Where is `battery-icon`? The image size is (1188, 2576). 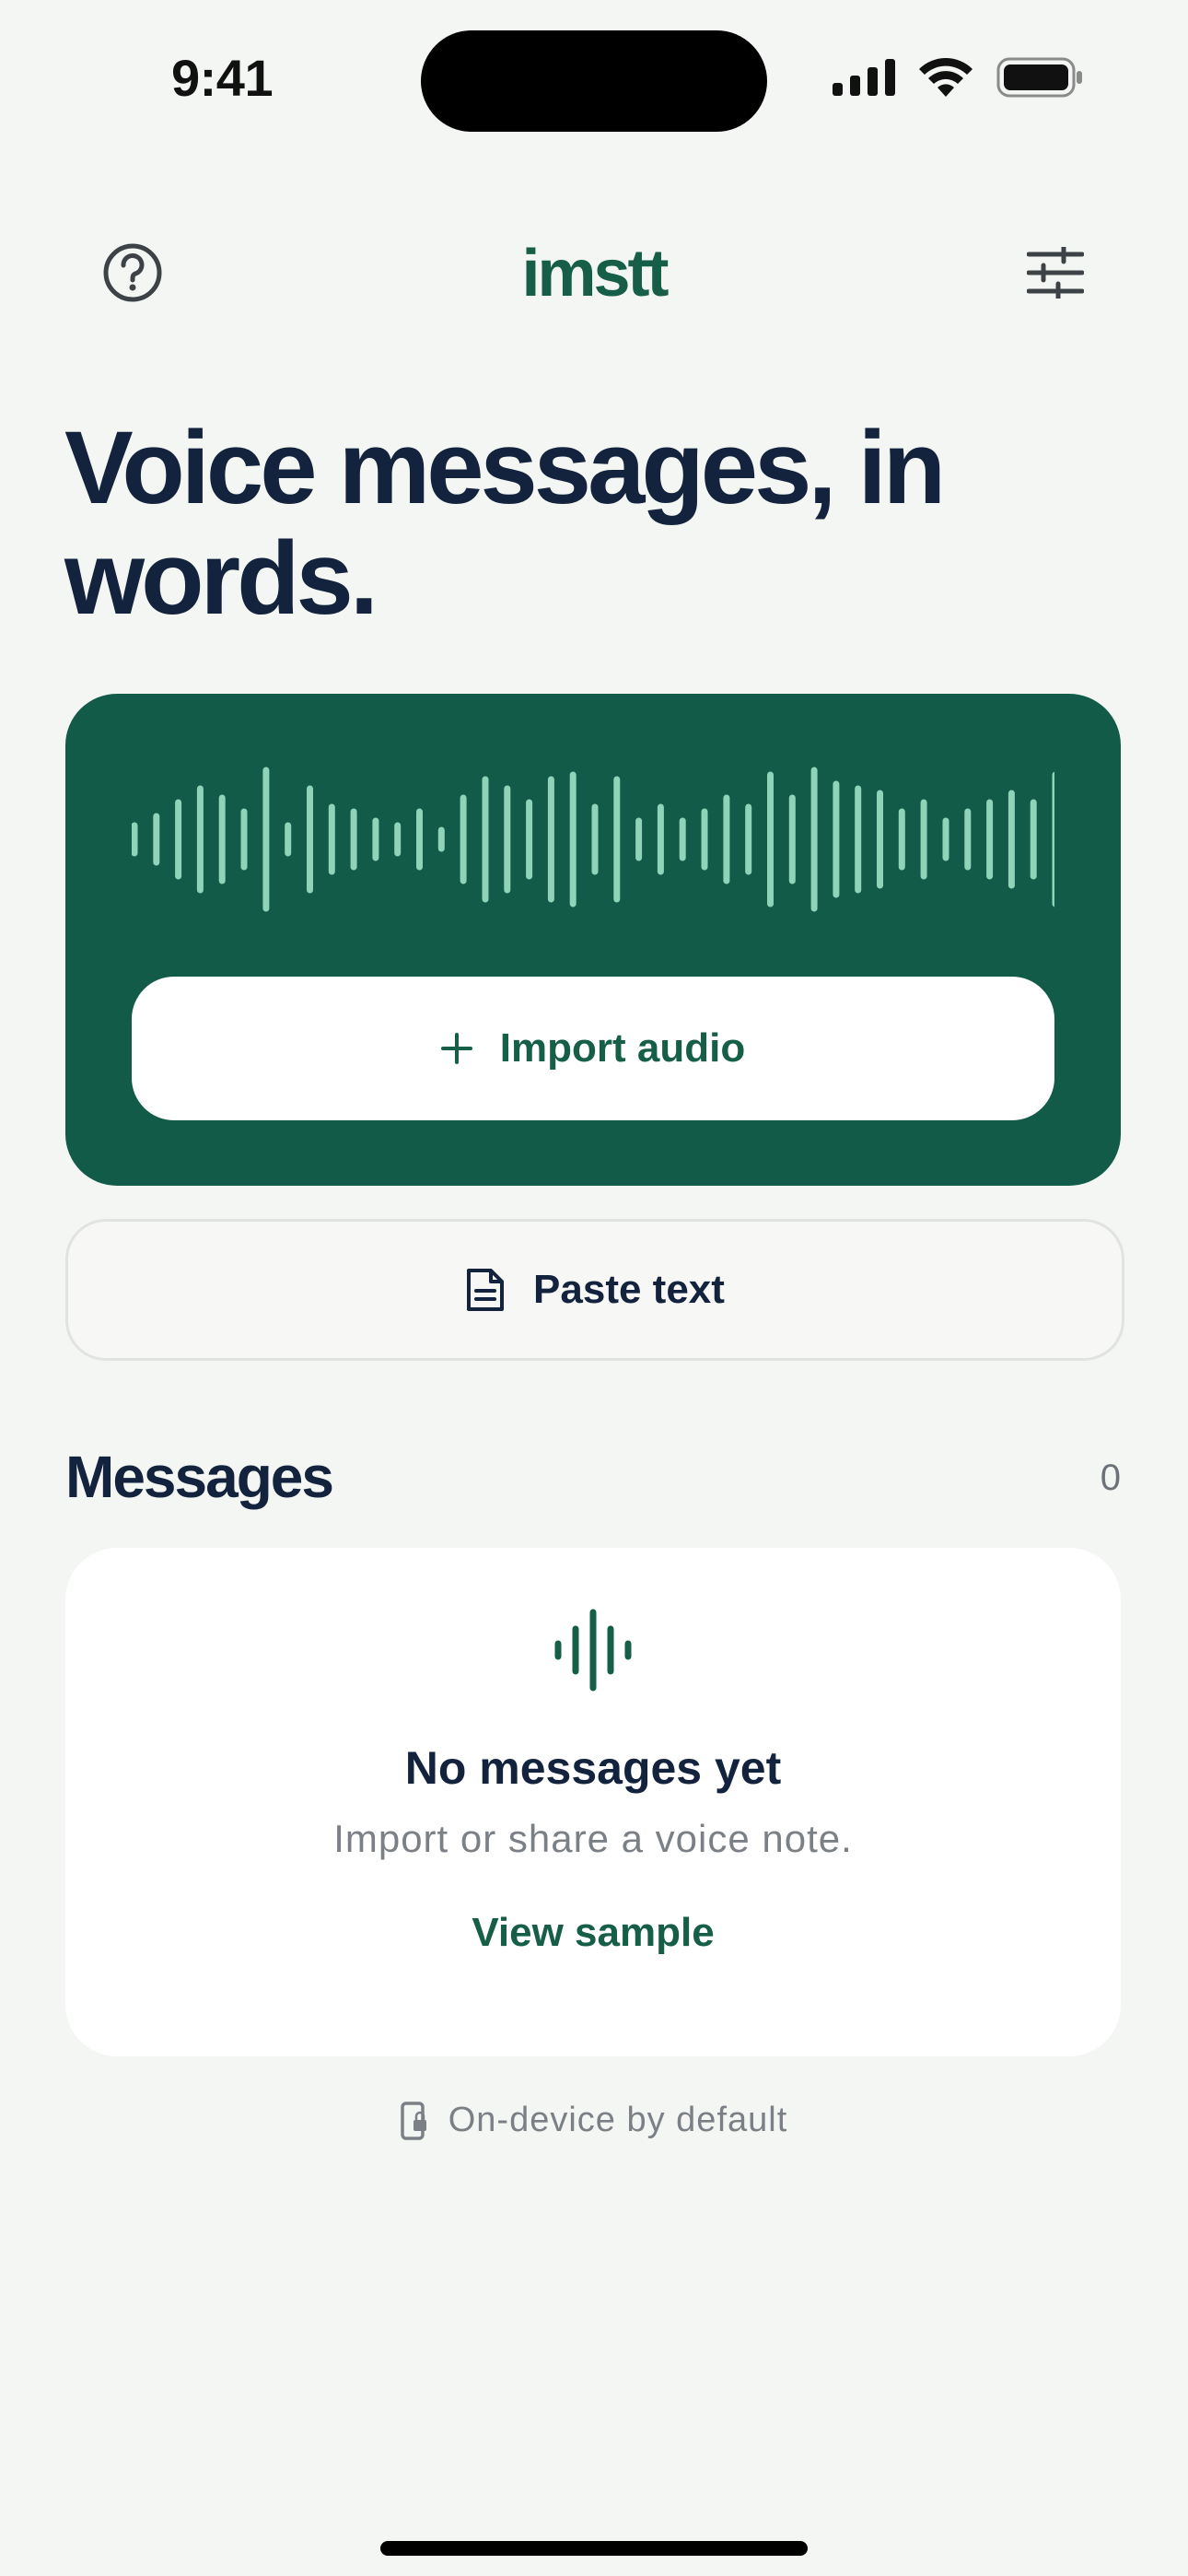 battery-icon is located at coordinates (1039, 77).